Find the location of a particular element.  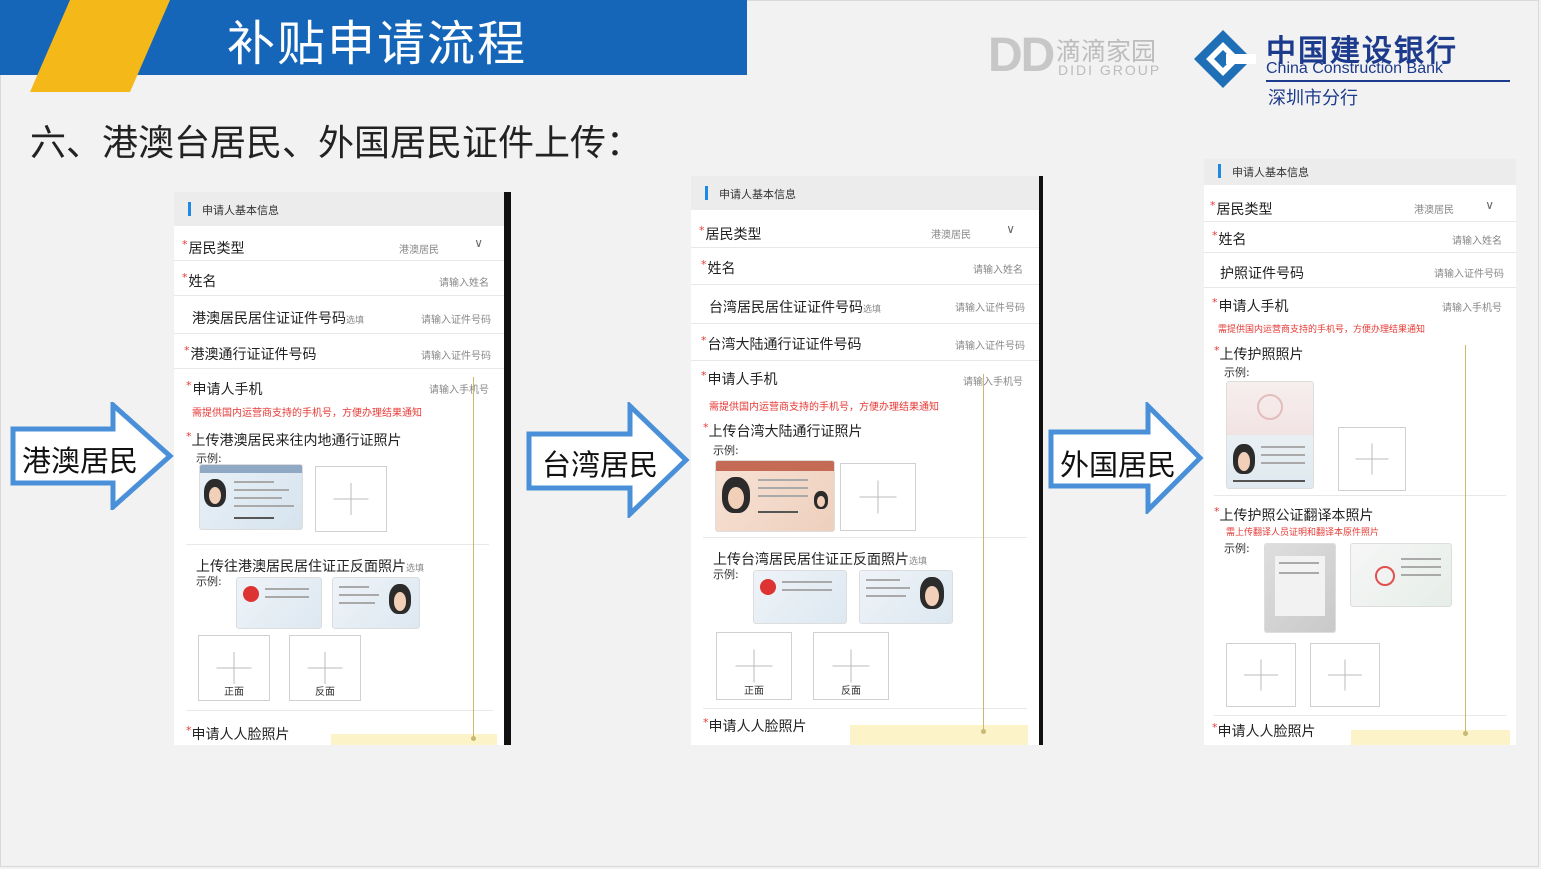

permit-label: 台湾居民居住证证件号码 is located at coordinates (786, 308).